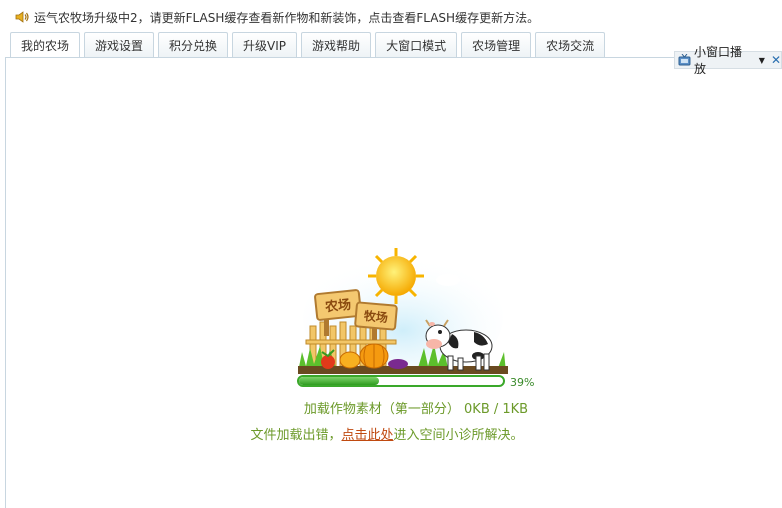 This screenshot has width=782, height=508. I want to click on tab-large-window: 大窗口模式, so click(416, 44).